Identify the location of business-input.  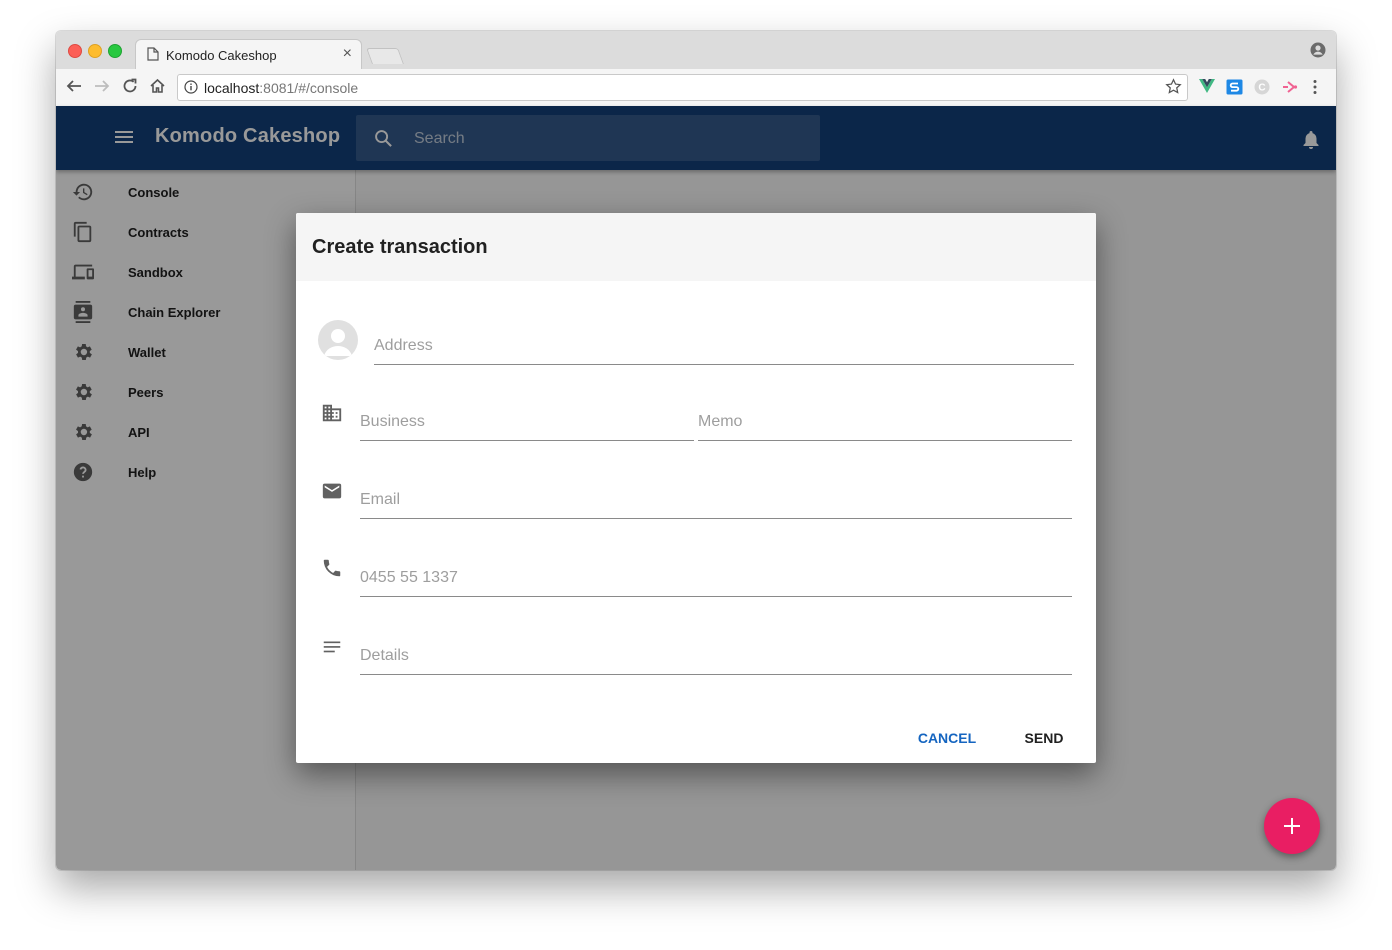
(527, 422).